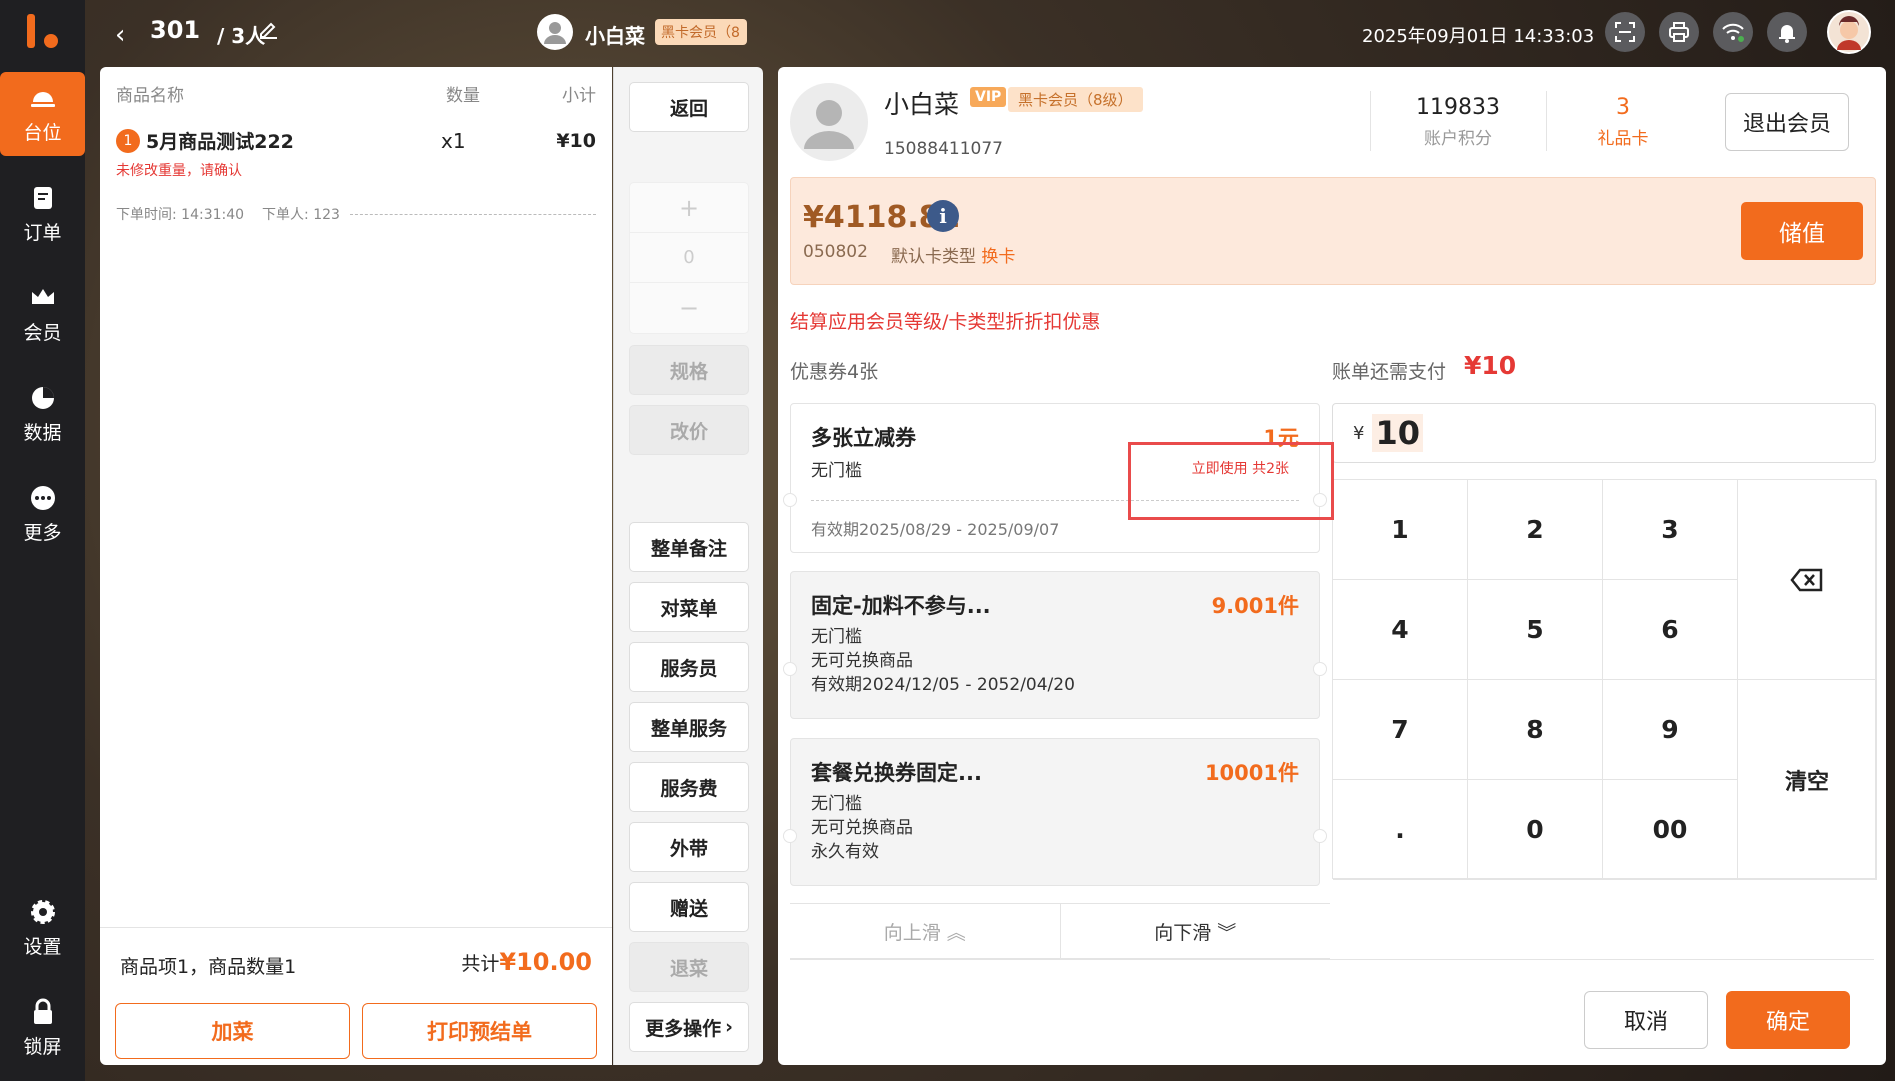 The height and width of the screenshot is (1081, 1895). I want to click on sidebar-item-label: 订单, so click(42, 232).